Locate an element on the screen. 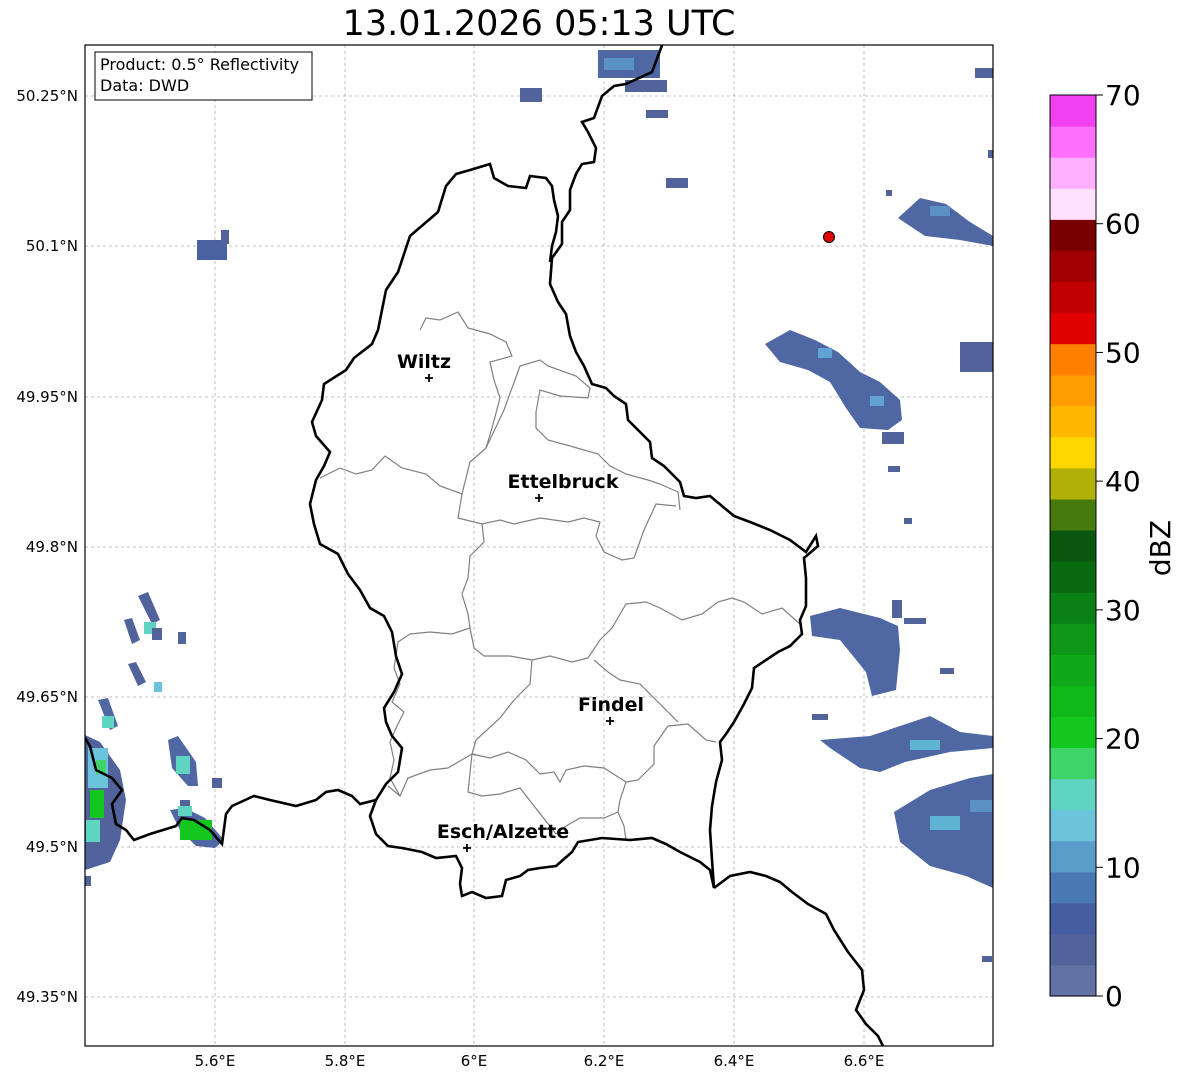  colorbar-tick-label: 0 is located at coordinates (1114, 996).